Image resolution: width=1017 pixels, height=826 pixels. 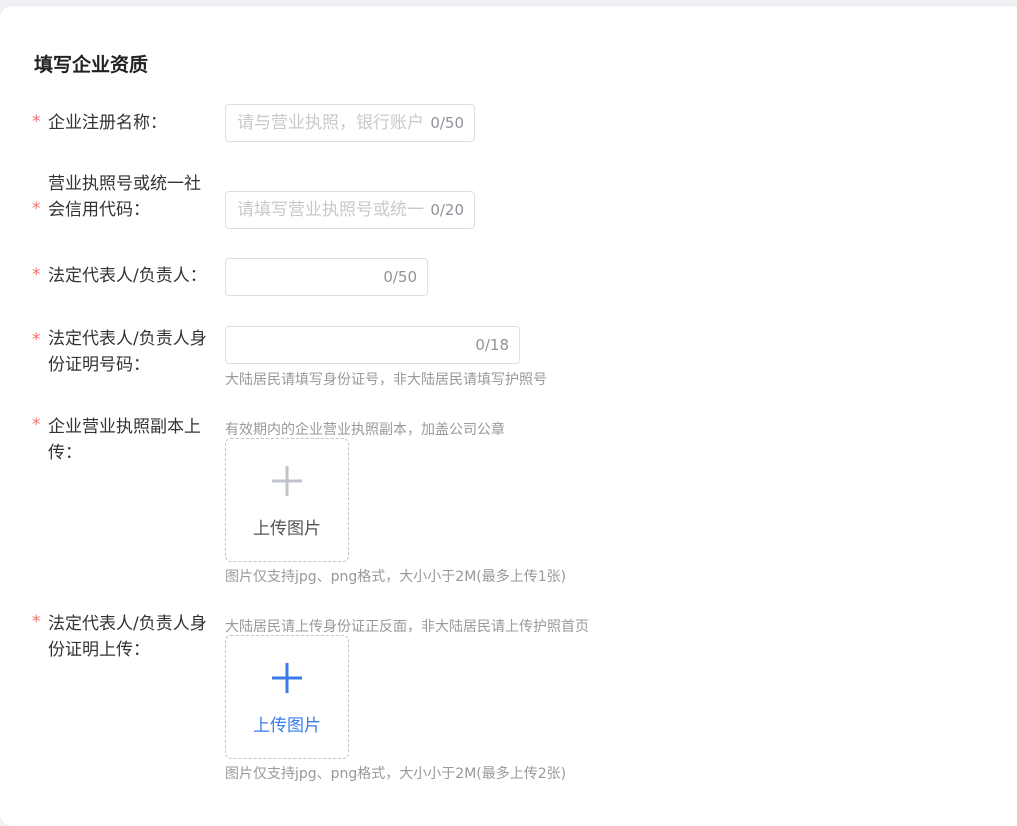 What do you see at coordinates (447, 210) in the screenshot?
I see `license-number-count: 0/20` at bounding box center [447, 210].